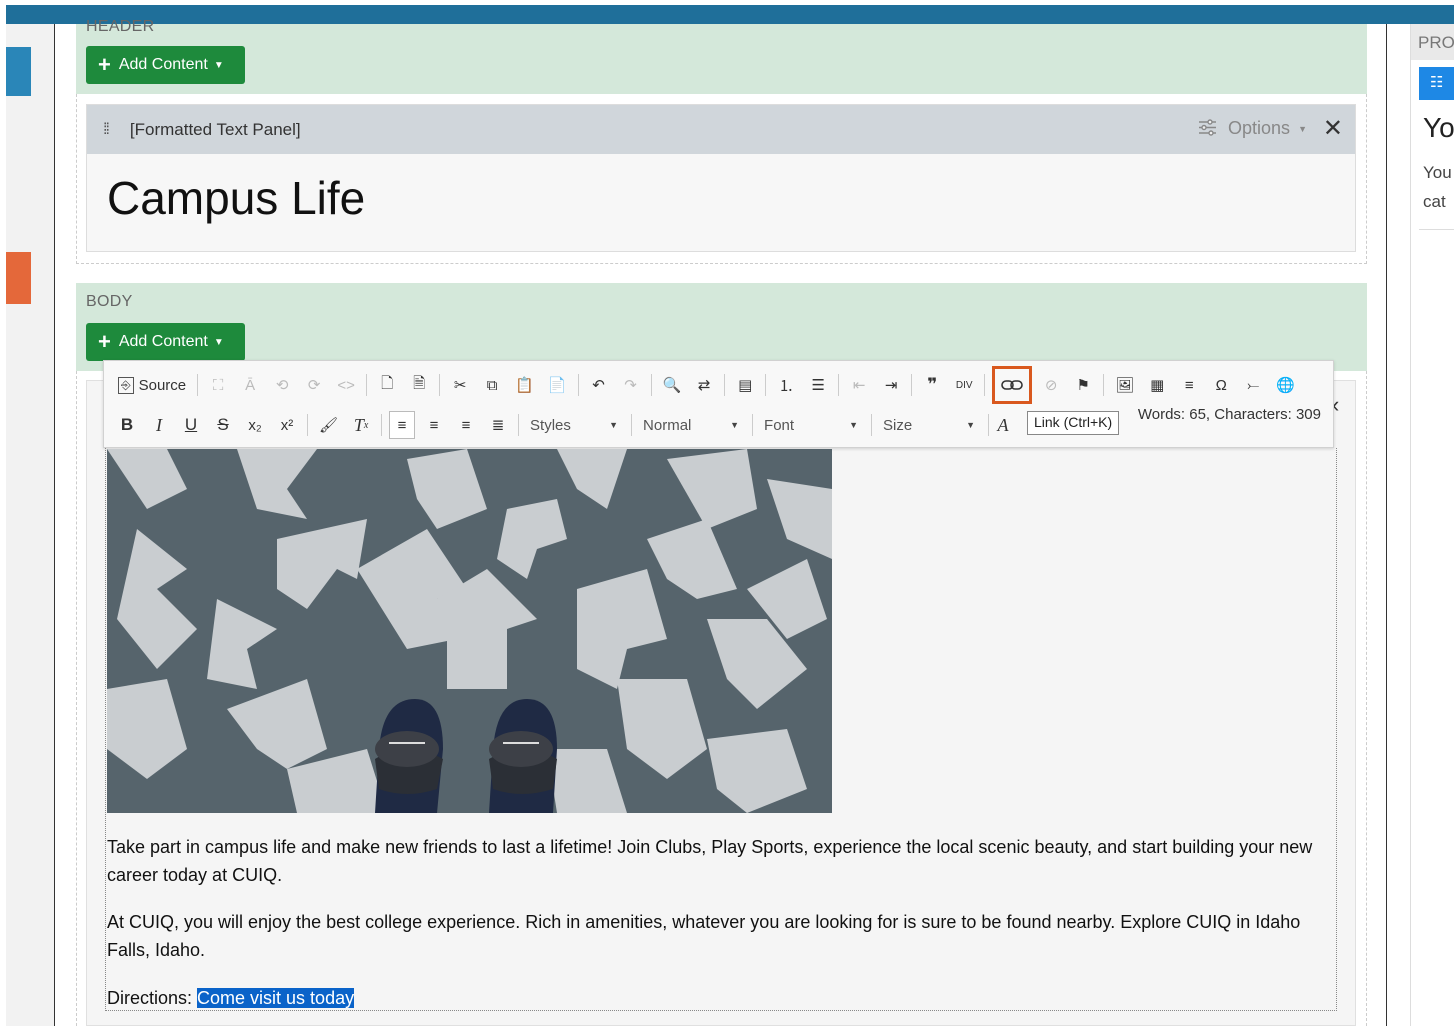 Image resolution: width=1454 pixels, height=1026 pixels. I want to click on italic-button: I, so click(159, 425).